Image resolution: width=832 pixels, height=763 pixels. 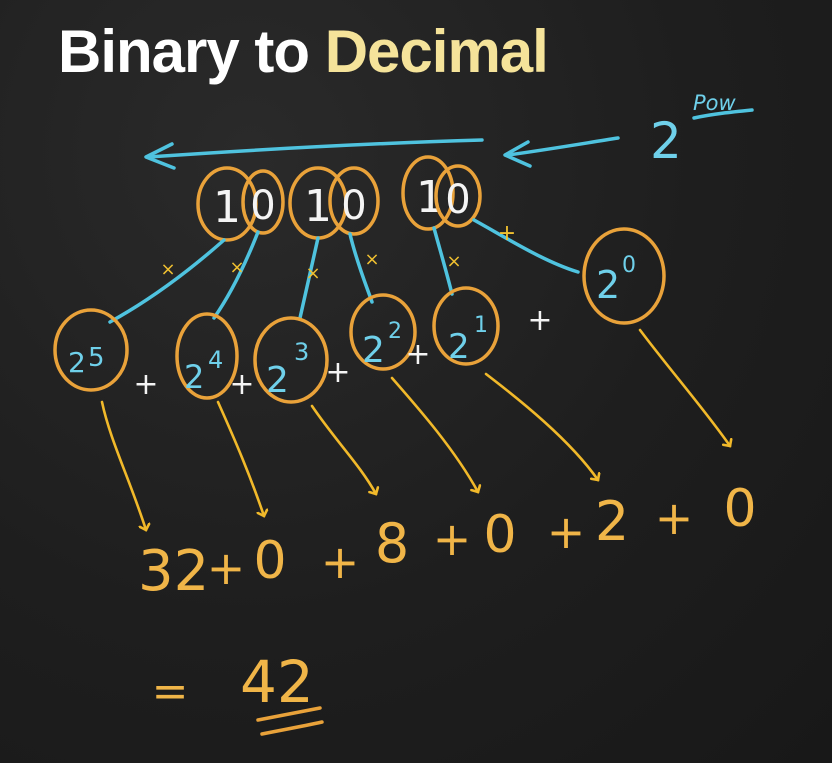 What do you see at coordinates (629, 265) in the screenshot?
I see `power-exponent: 0` at bounding box center [629, 265].